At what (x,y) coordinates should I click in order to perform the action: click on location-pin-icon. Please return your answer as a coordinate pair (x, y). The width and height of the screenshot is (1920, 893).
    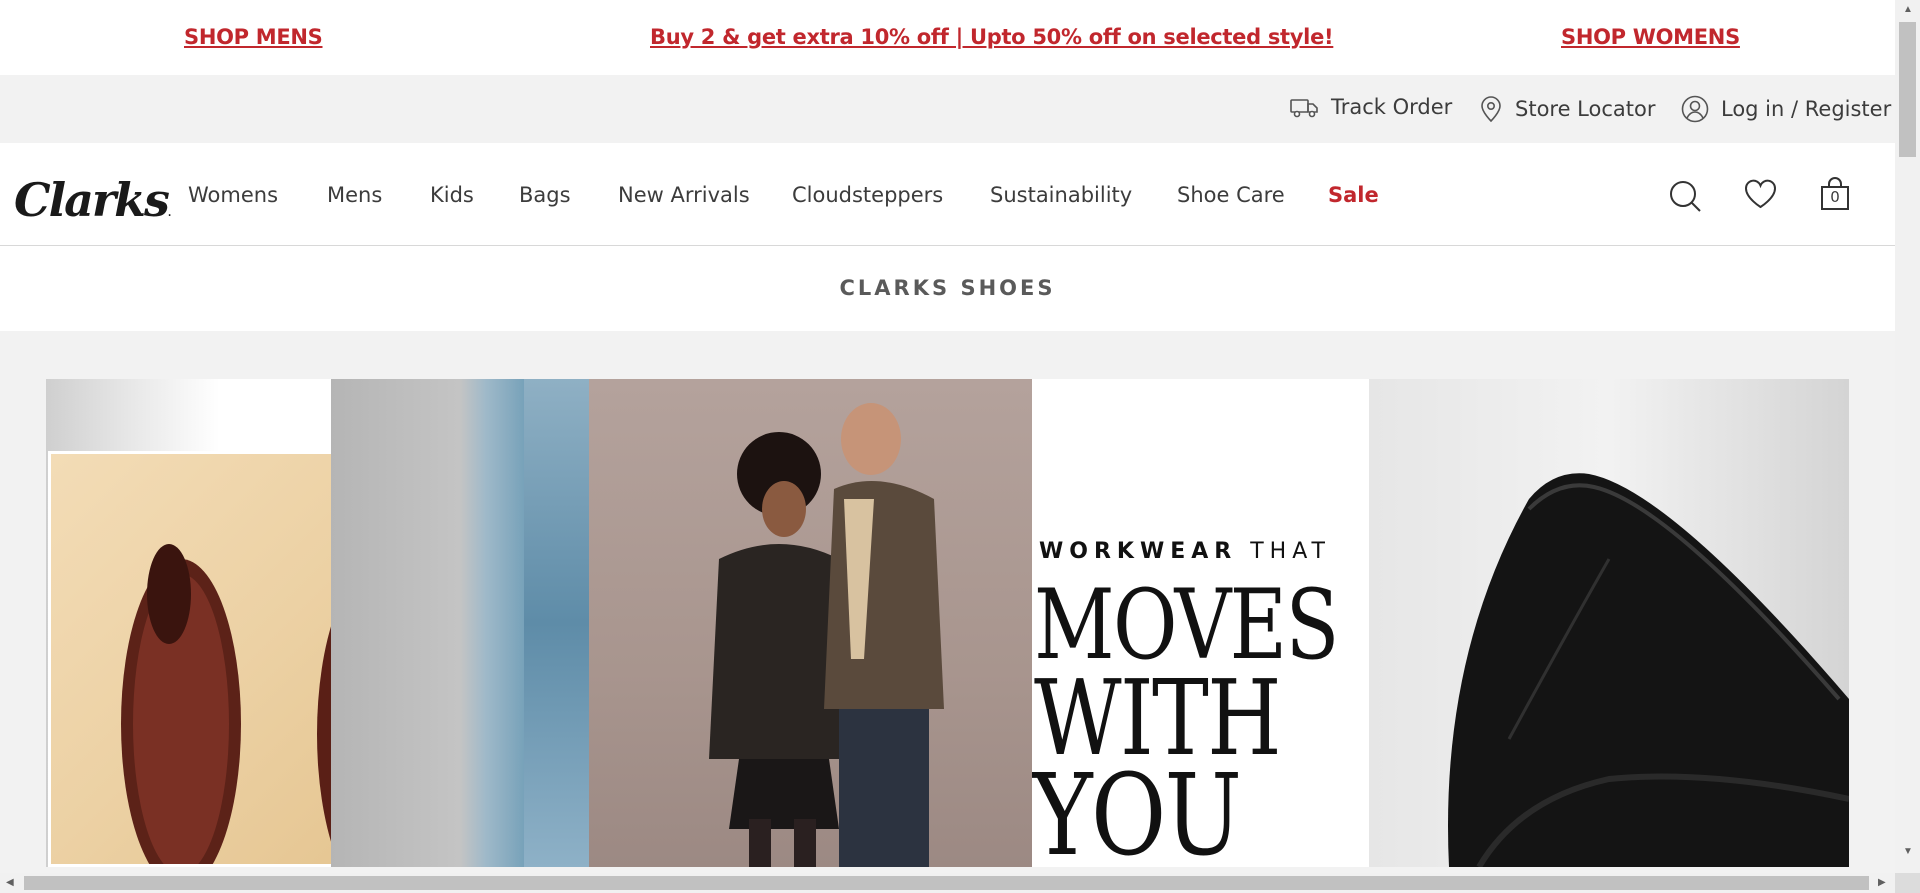
    Looking at the image, I should click on (1491, 109).